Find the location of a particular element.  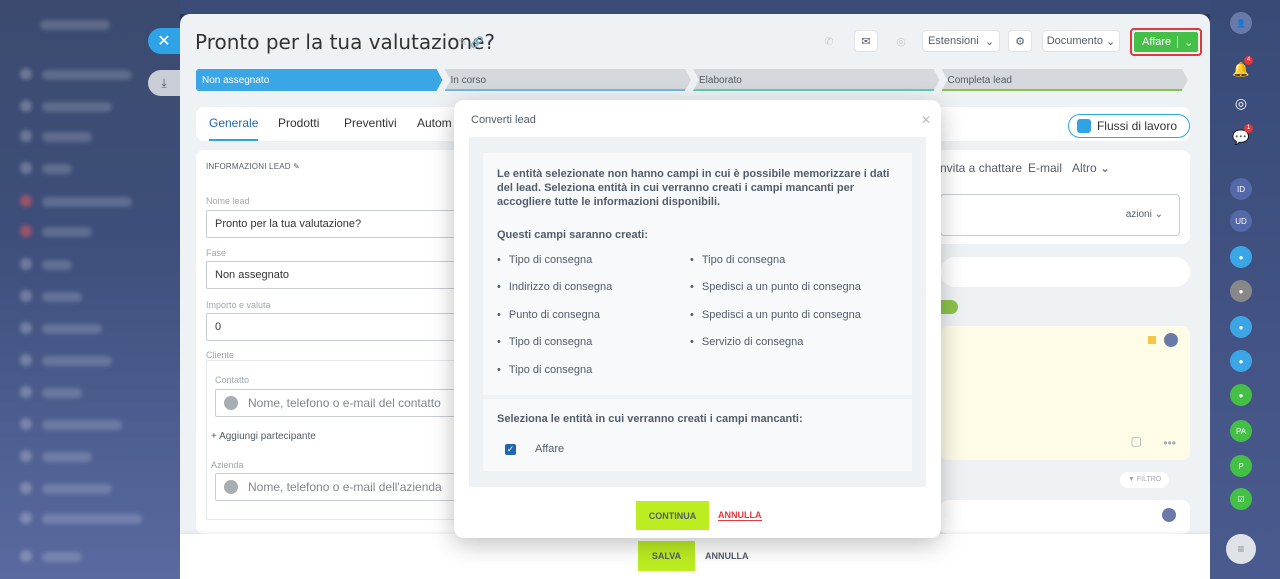

minimize-icon: ⤓ is located at coordinates (164, 82).